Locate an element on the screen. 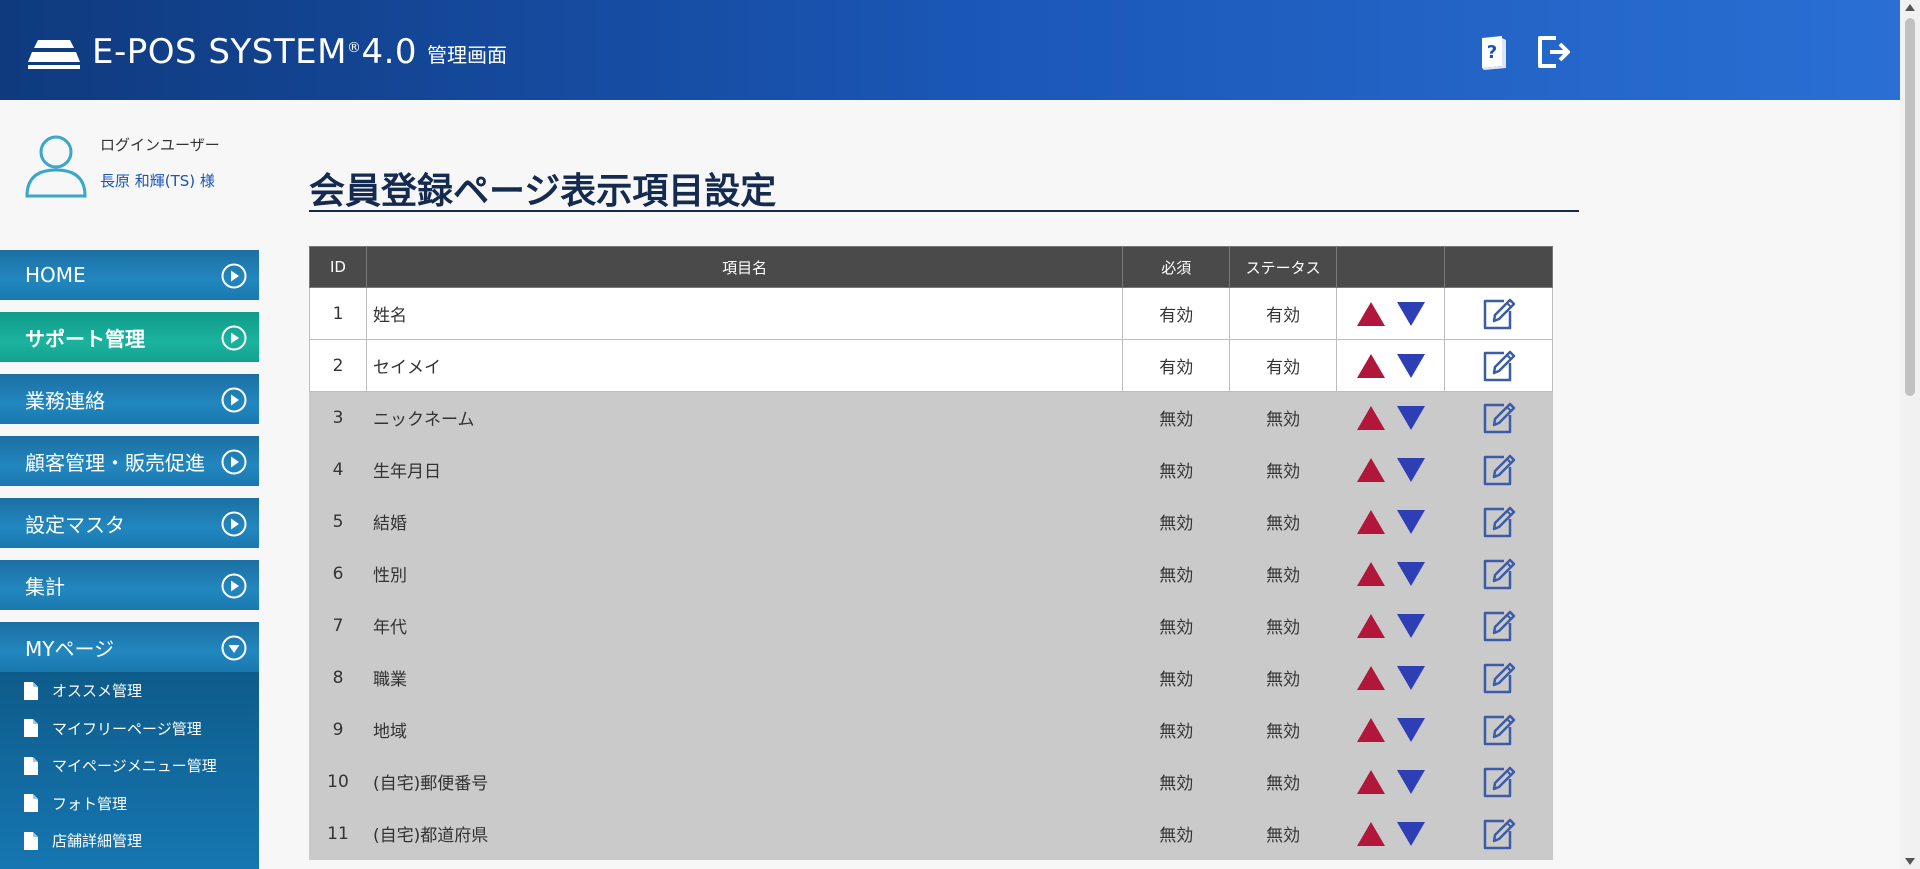 The image size is (1920, 869). logo-subtitle: 管理画面 is located at coordinates (467, 55).